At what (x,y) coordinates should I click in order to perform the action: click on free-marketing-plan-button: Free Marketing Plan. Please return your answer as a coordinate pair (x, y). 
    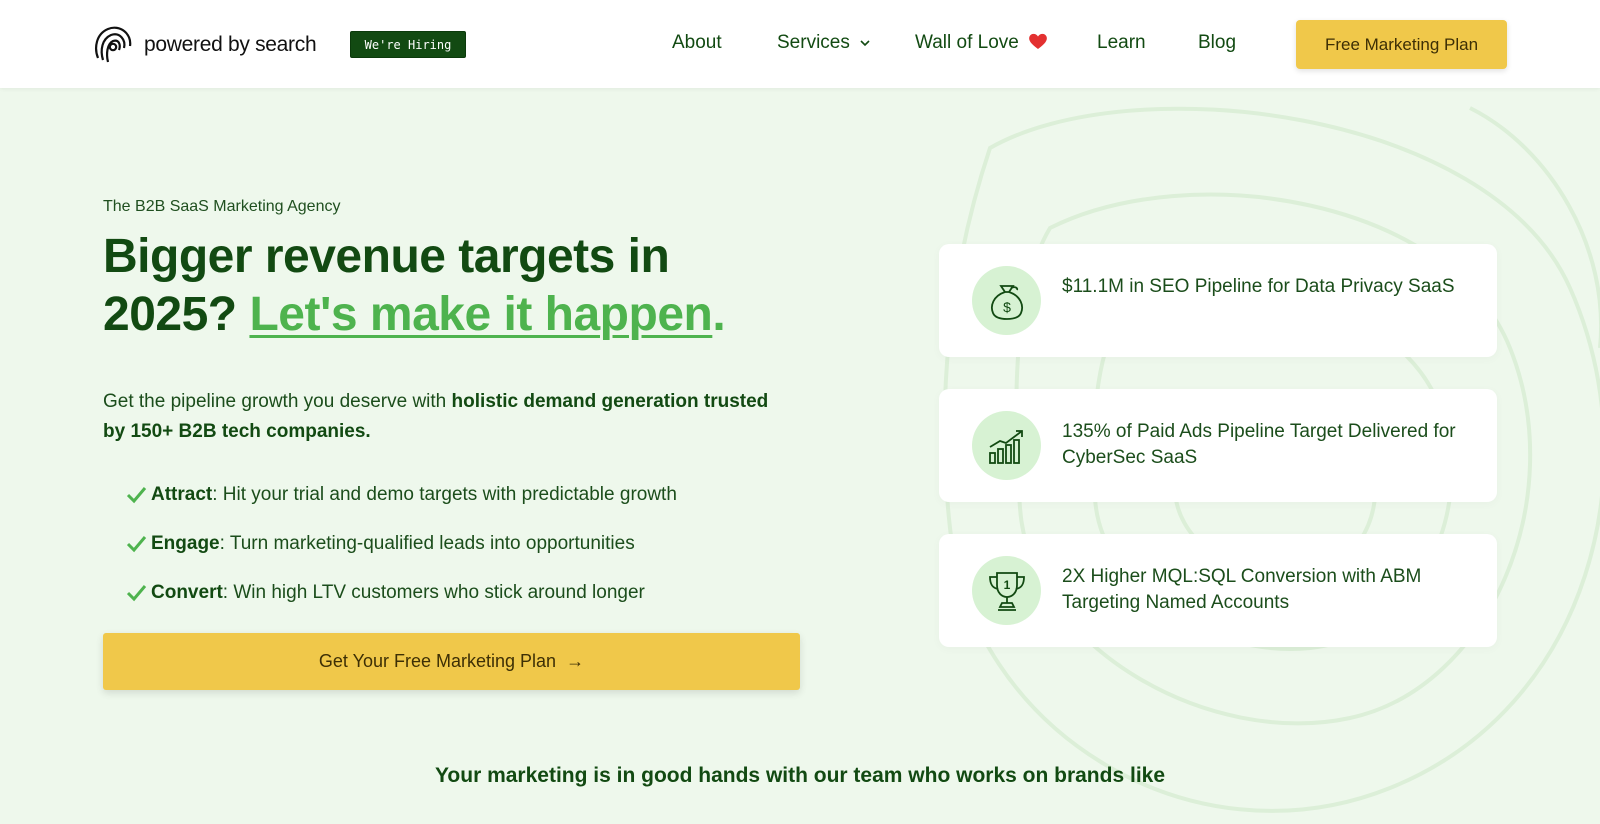
    Looking at the image, I should click on (1401, 44).